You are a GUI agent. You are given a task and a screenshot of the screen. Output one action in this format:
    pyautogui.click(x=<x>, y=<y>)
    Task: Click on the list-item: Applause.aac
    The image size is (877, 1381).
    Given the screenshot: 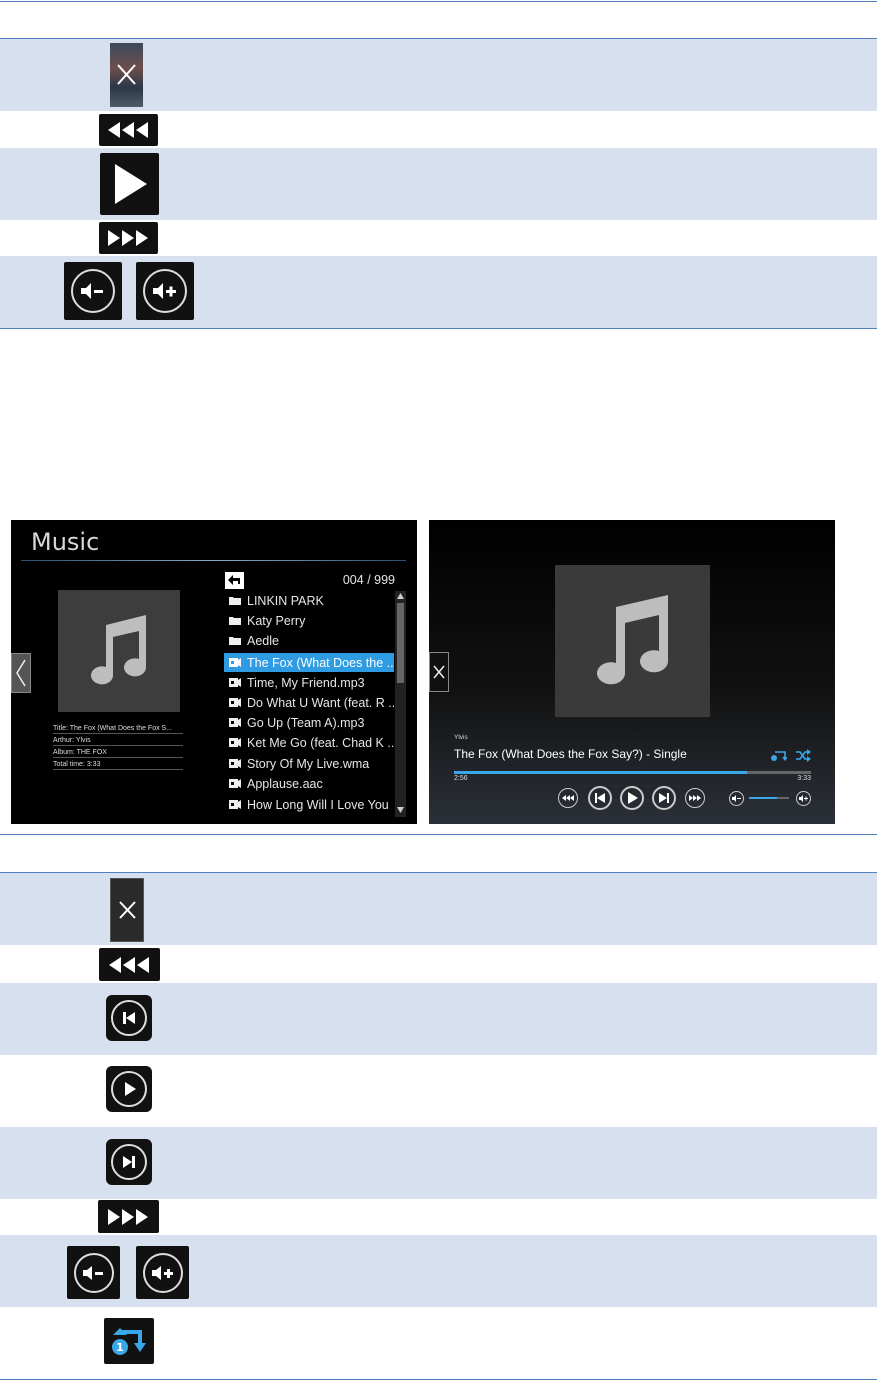 What is the action you would take?
    pyautogui.click(x=309, y=783)
    